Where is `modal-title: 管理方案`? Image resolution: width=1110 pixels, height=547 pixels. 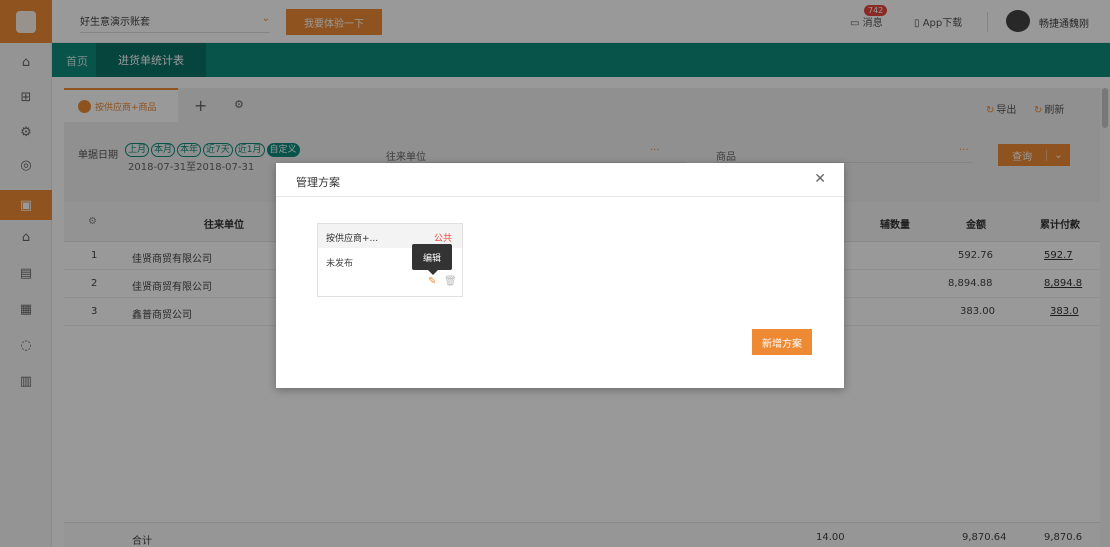
modal-title: 管理方案 is located at coordinates (318, 182).